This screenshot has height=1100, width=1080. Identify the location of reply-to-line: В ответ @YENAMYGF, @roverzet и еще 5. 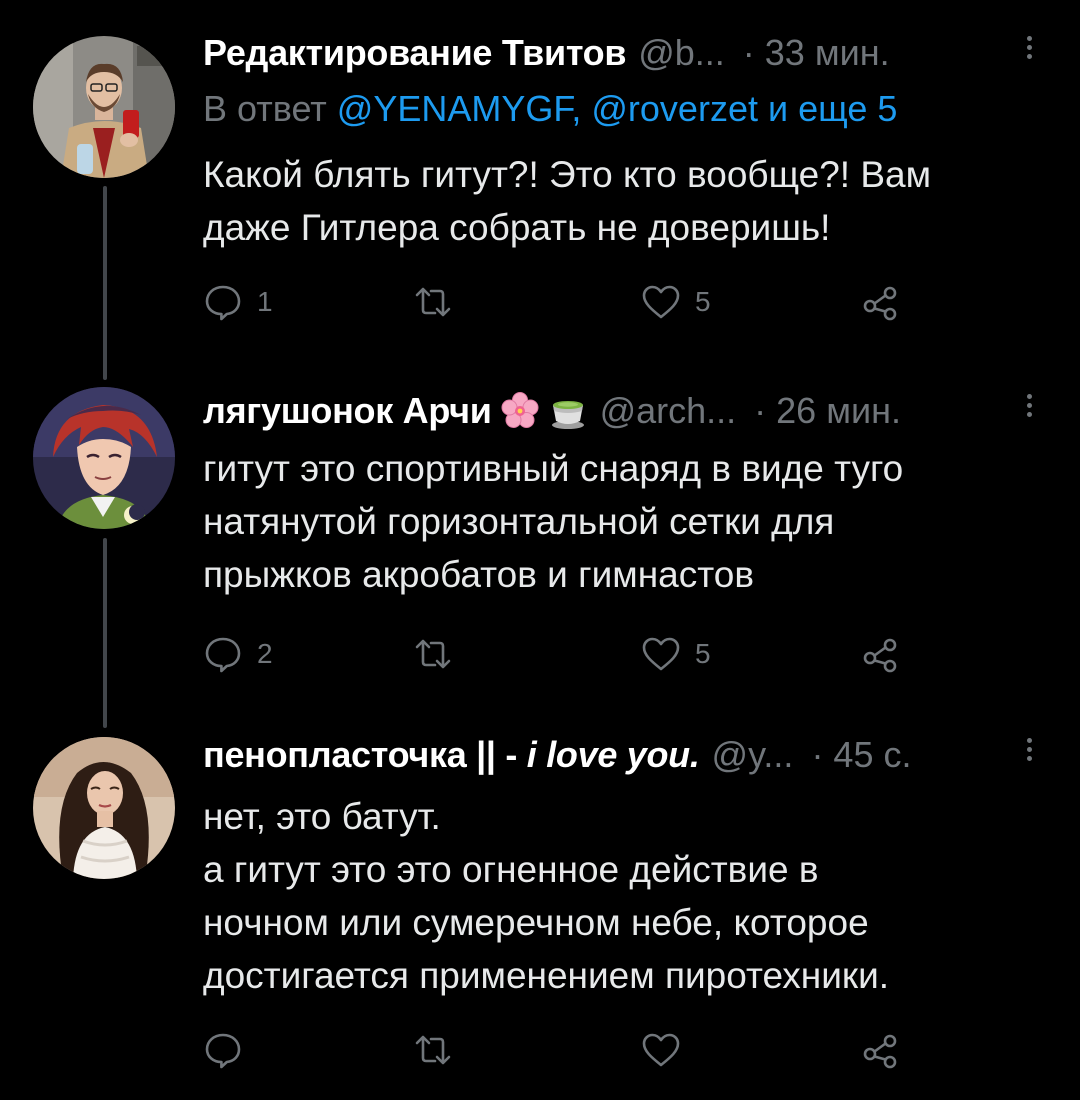
(550, 109).